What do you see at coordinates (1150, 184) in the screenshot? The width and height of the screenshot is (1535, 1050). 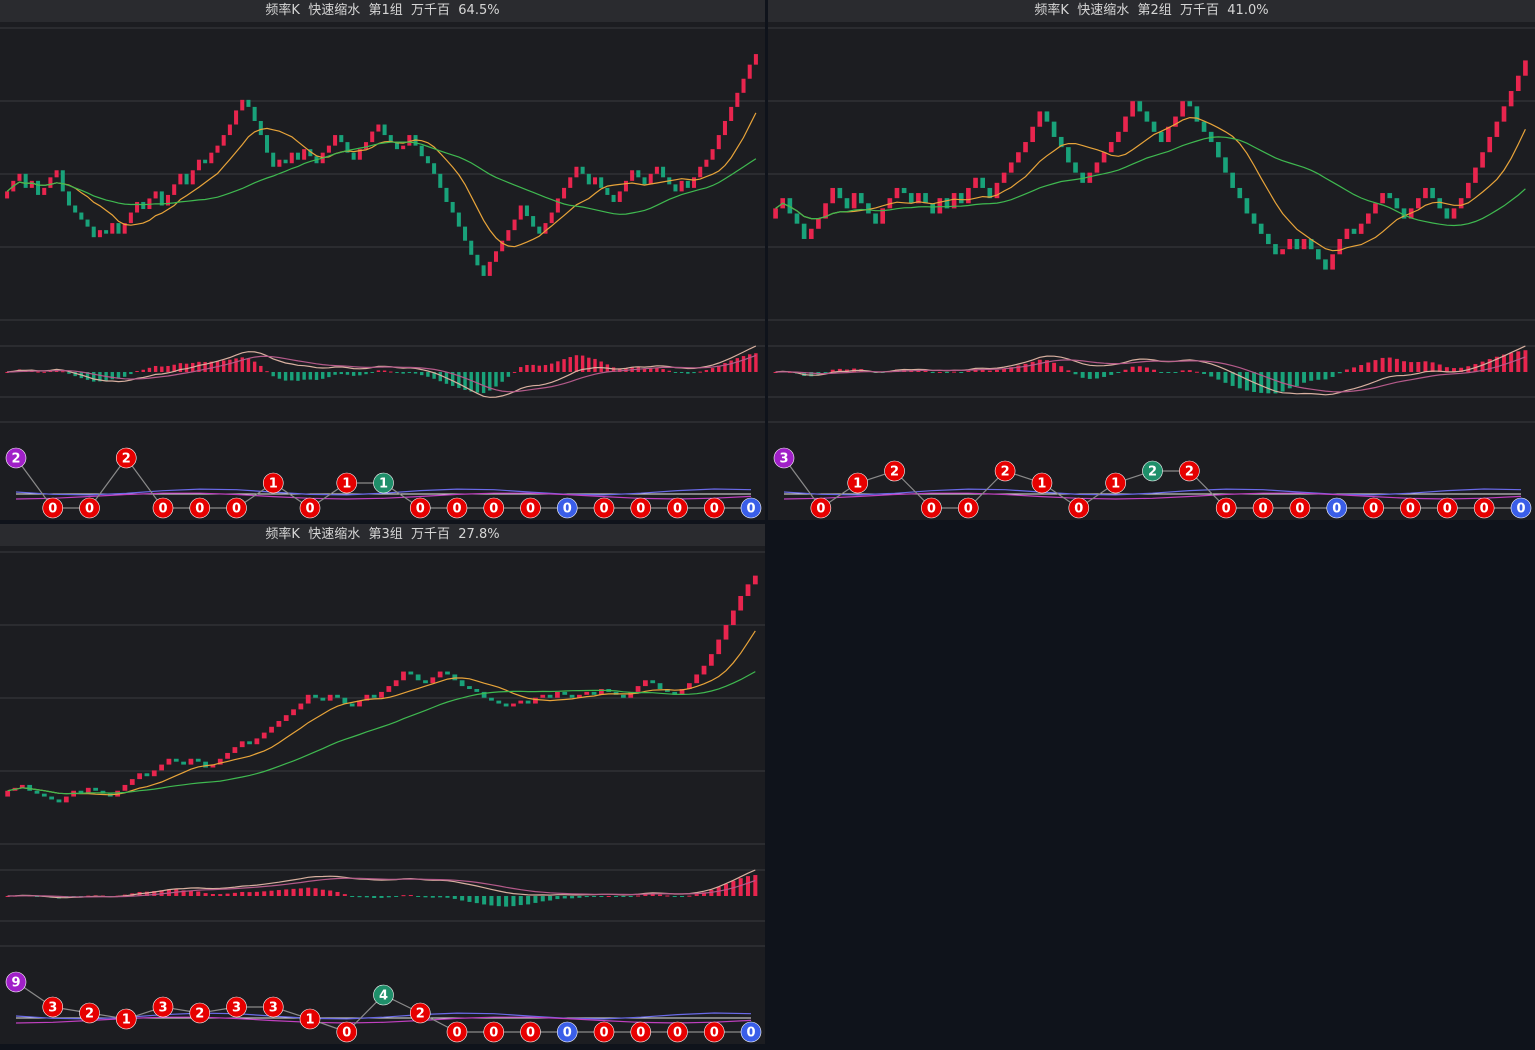 I see `ma-short-line` at bounding box center [1150, 184].